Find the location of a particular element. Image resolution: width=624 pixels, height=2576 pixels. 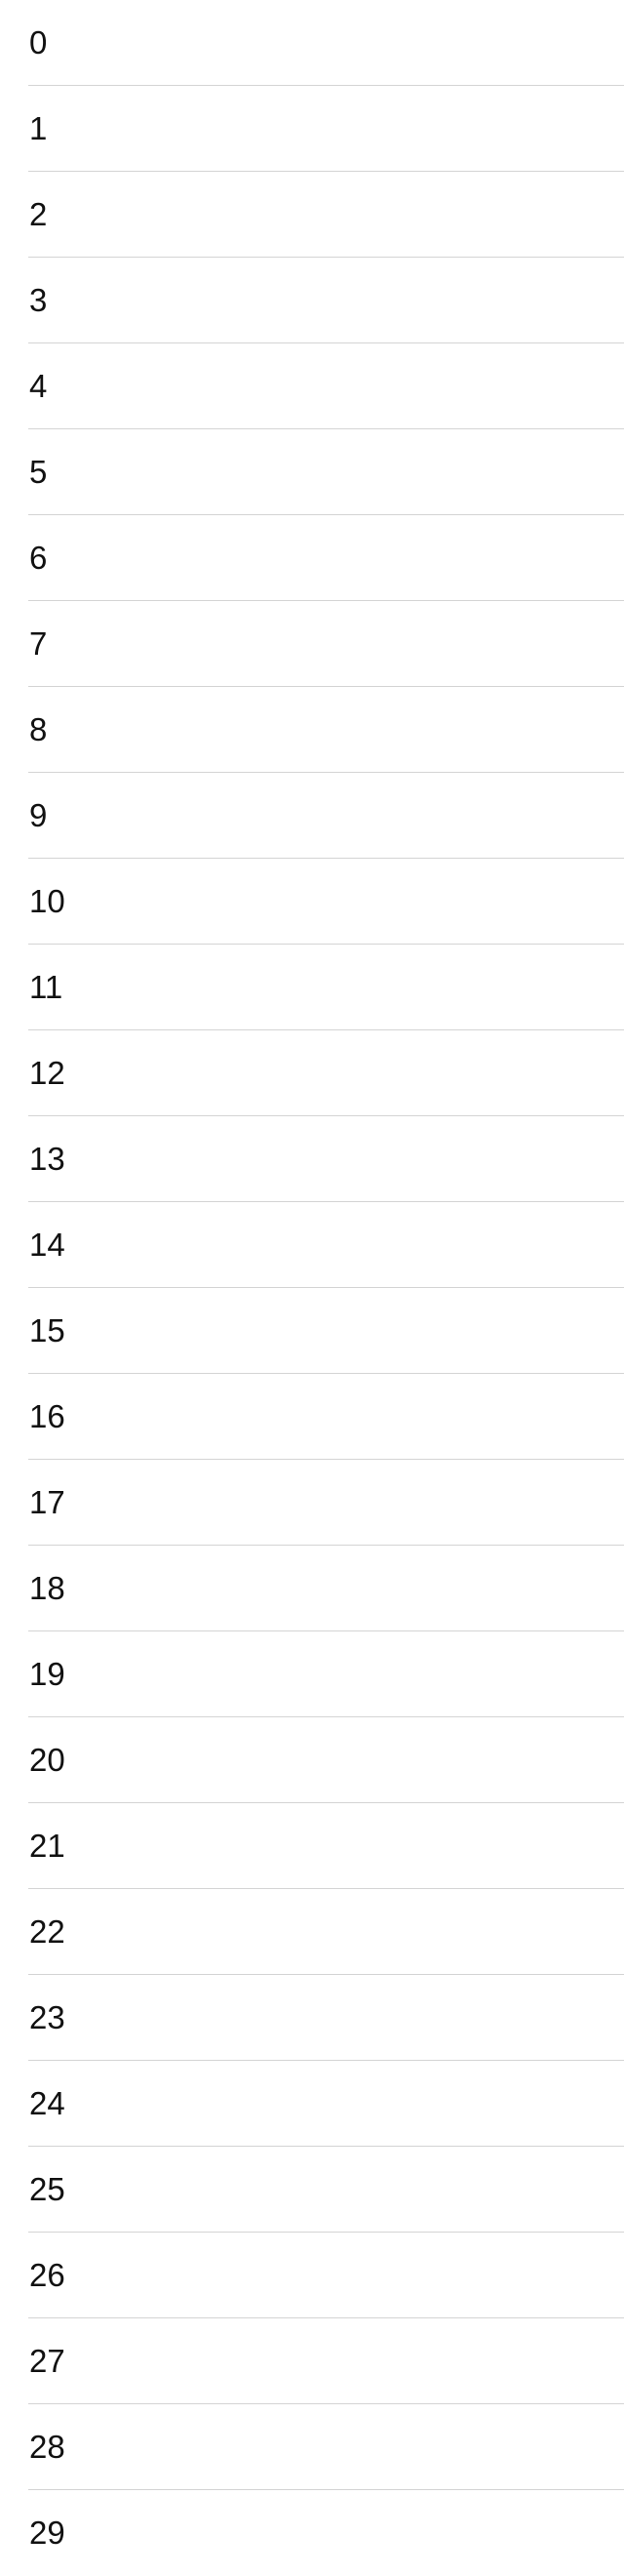

list-item-label: 0 is located at coordinates (38, 42).